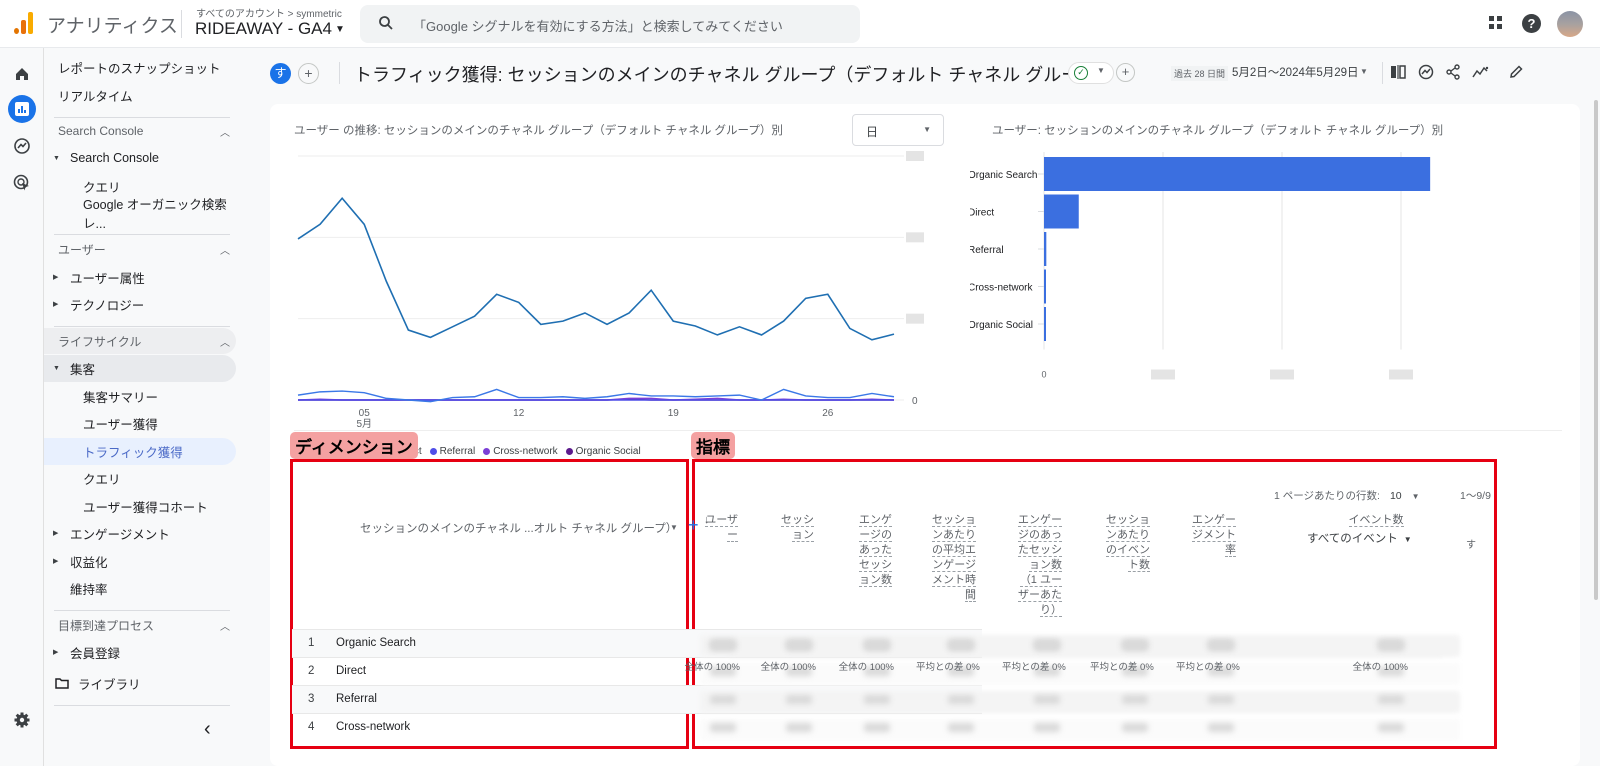 Image resolution: width=1600 pixels, height=766 pixels. Describe the element at coordinates (1352, 539) in the screenshot. I see `event-filter-value: すべてのイベント` at that location.